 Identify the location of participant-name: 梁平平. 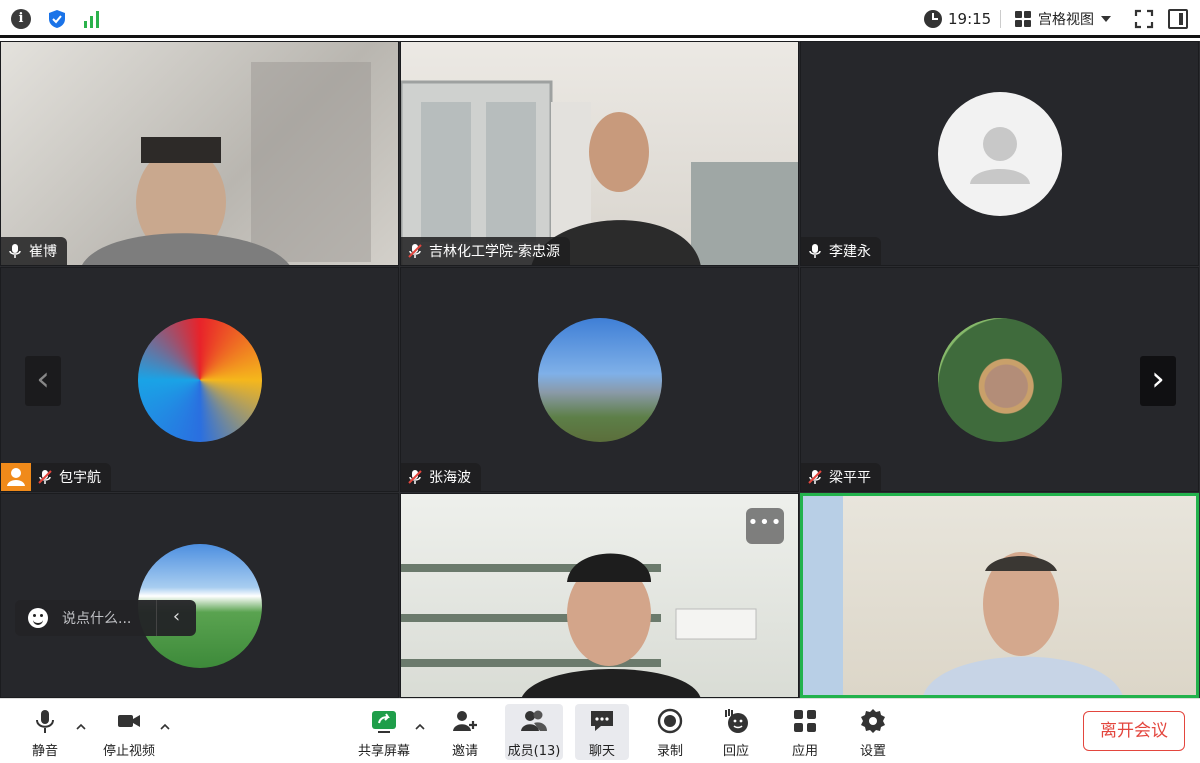
(850, 478).